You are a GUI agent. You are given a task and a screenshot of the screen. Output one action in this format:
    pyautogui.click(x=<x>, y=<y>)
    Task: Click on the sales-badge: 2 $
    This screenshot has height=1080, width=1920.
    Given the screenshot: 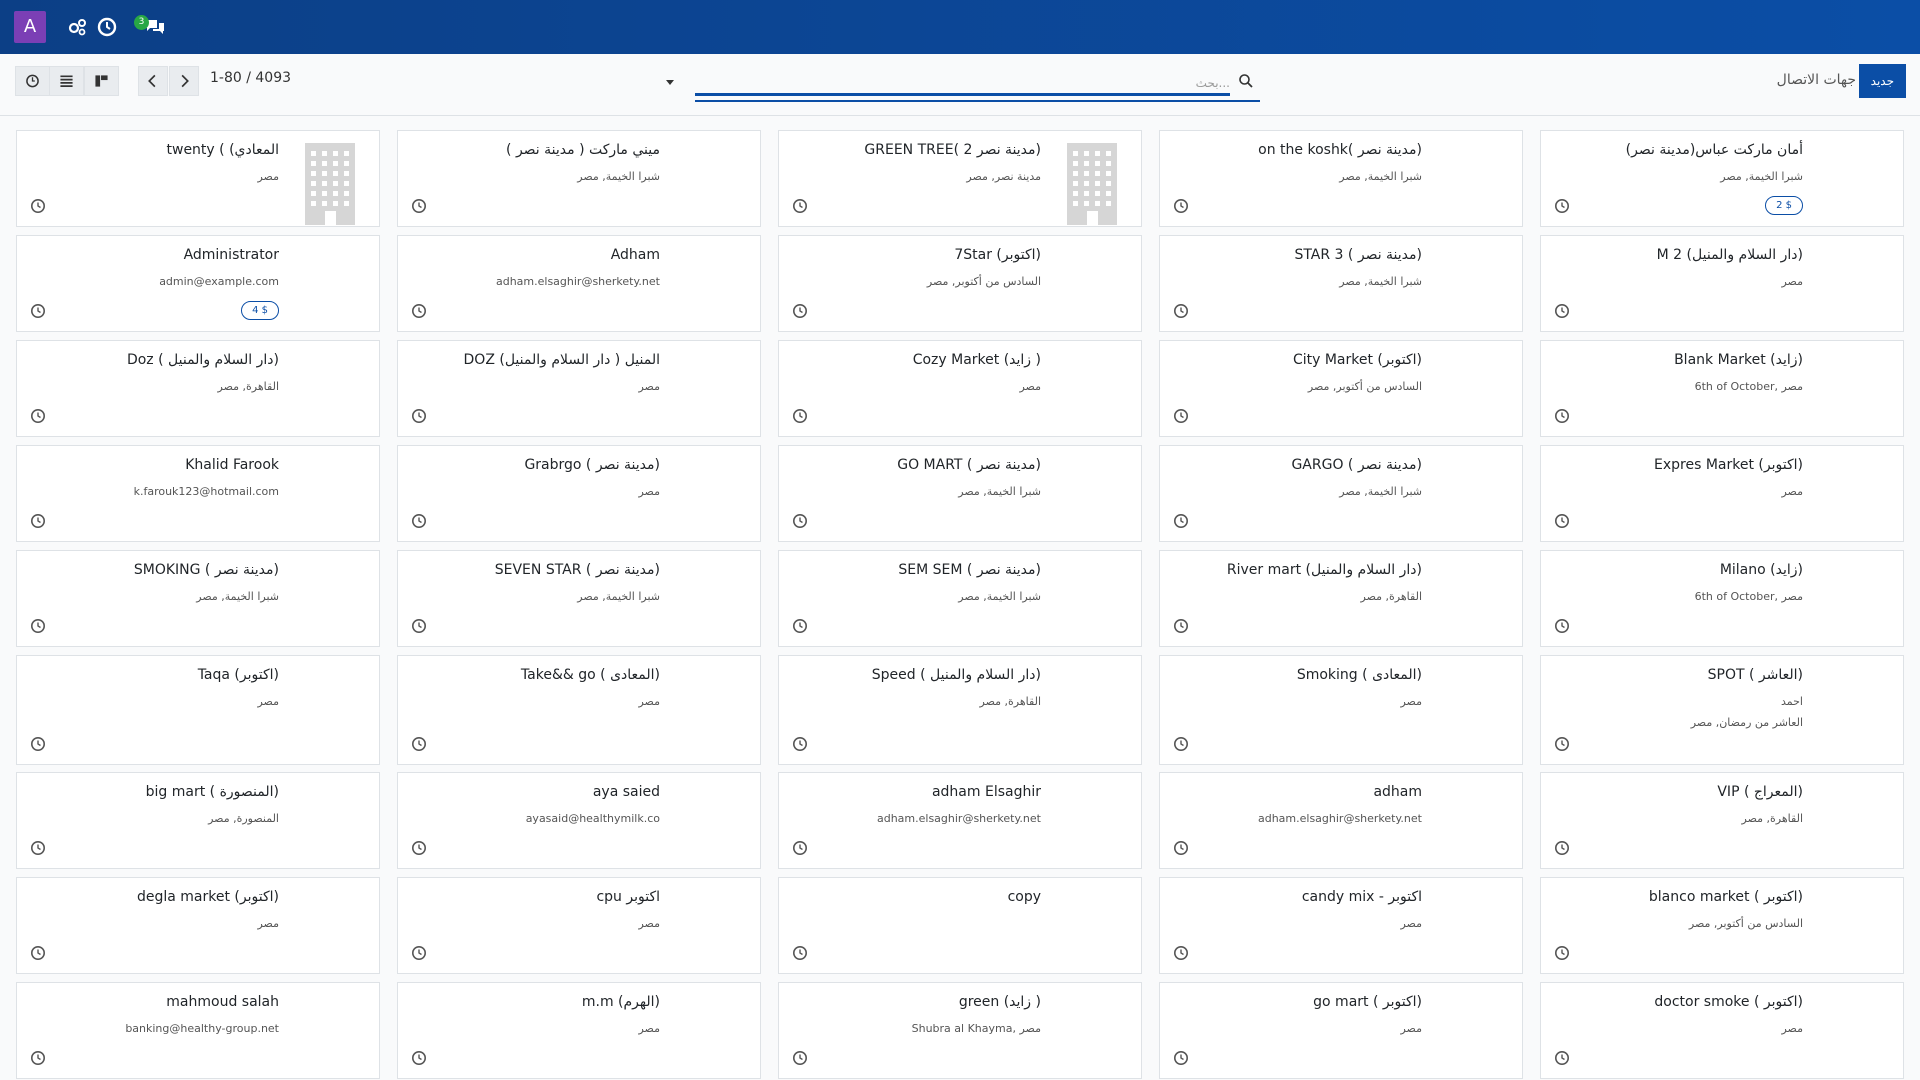 What is the action you would take?
    pyautogui.click(x=1784, y=205)
    